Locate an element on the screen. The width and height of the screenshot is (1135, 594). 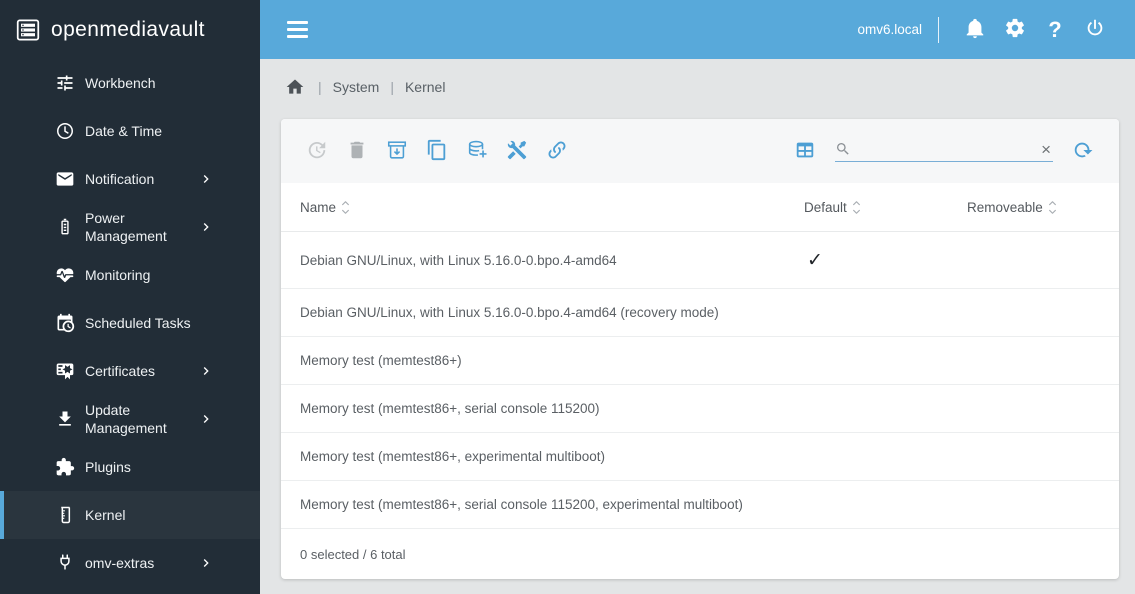
breadcrumb-item-kernel: Kernel is located at coordinates (425, 87).